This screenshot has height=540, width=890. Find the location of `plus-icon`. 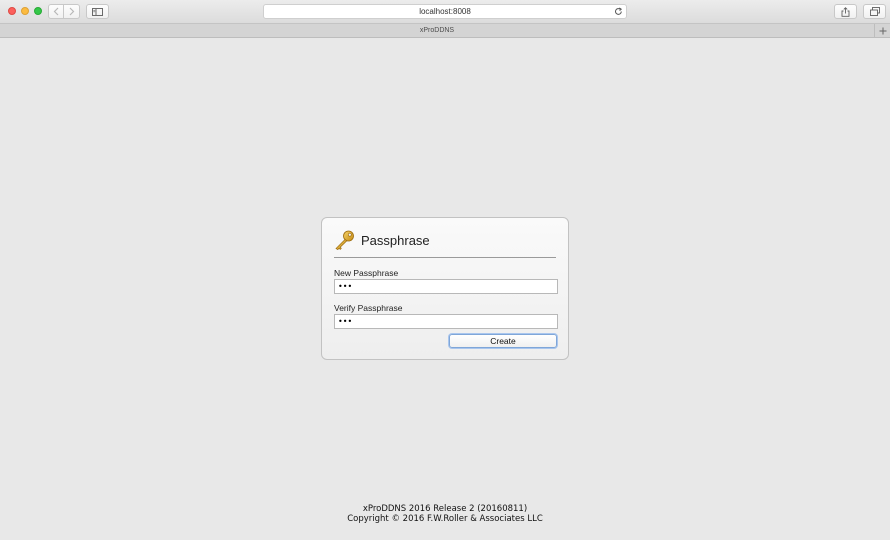

plus-icon is located at coordinates (882, 30).